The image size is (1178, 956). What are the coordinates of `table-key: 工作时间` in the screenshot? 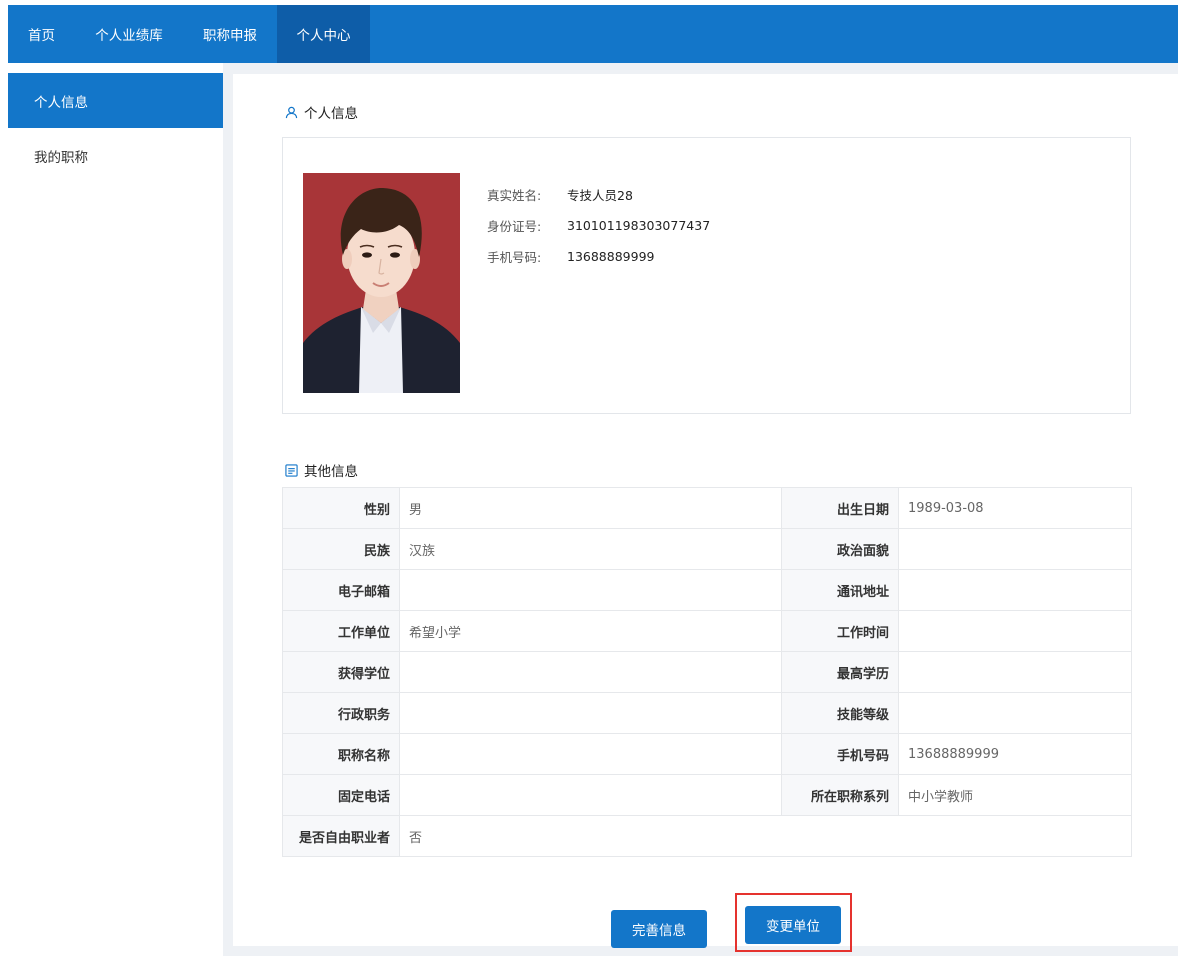 It's located at (840, 631).